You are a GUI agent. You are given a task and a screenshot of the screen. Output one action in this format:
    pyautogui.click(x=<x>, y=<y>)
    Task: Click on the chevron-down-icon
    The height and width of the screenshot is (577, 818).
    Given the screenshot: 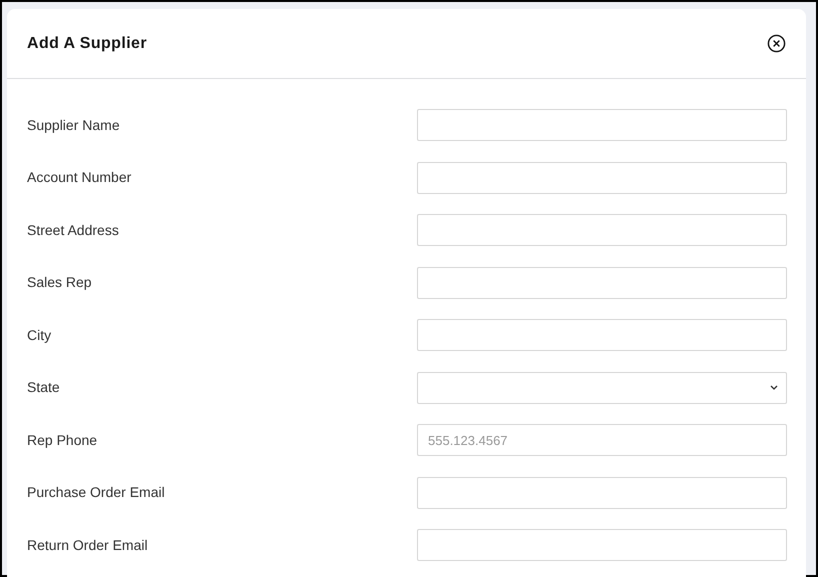 What is the action you would take?
    pyautogui.click(x=774, y=387)
    